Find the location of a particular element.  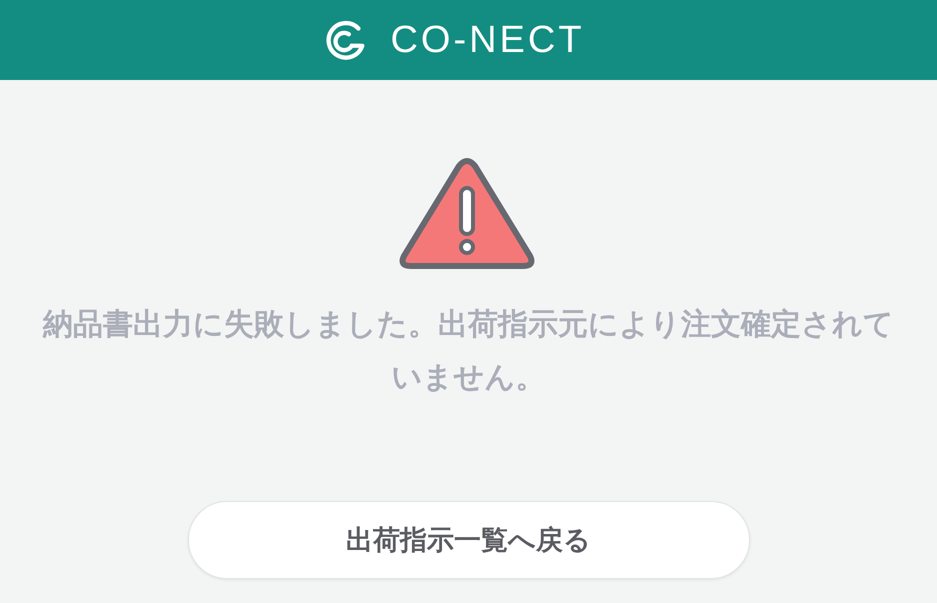

error-message: 納品書出力に失敗しました。出荷指示元により注文確定されていません。 is located at coordinates (468, 351).